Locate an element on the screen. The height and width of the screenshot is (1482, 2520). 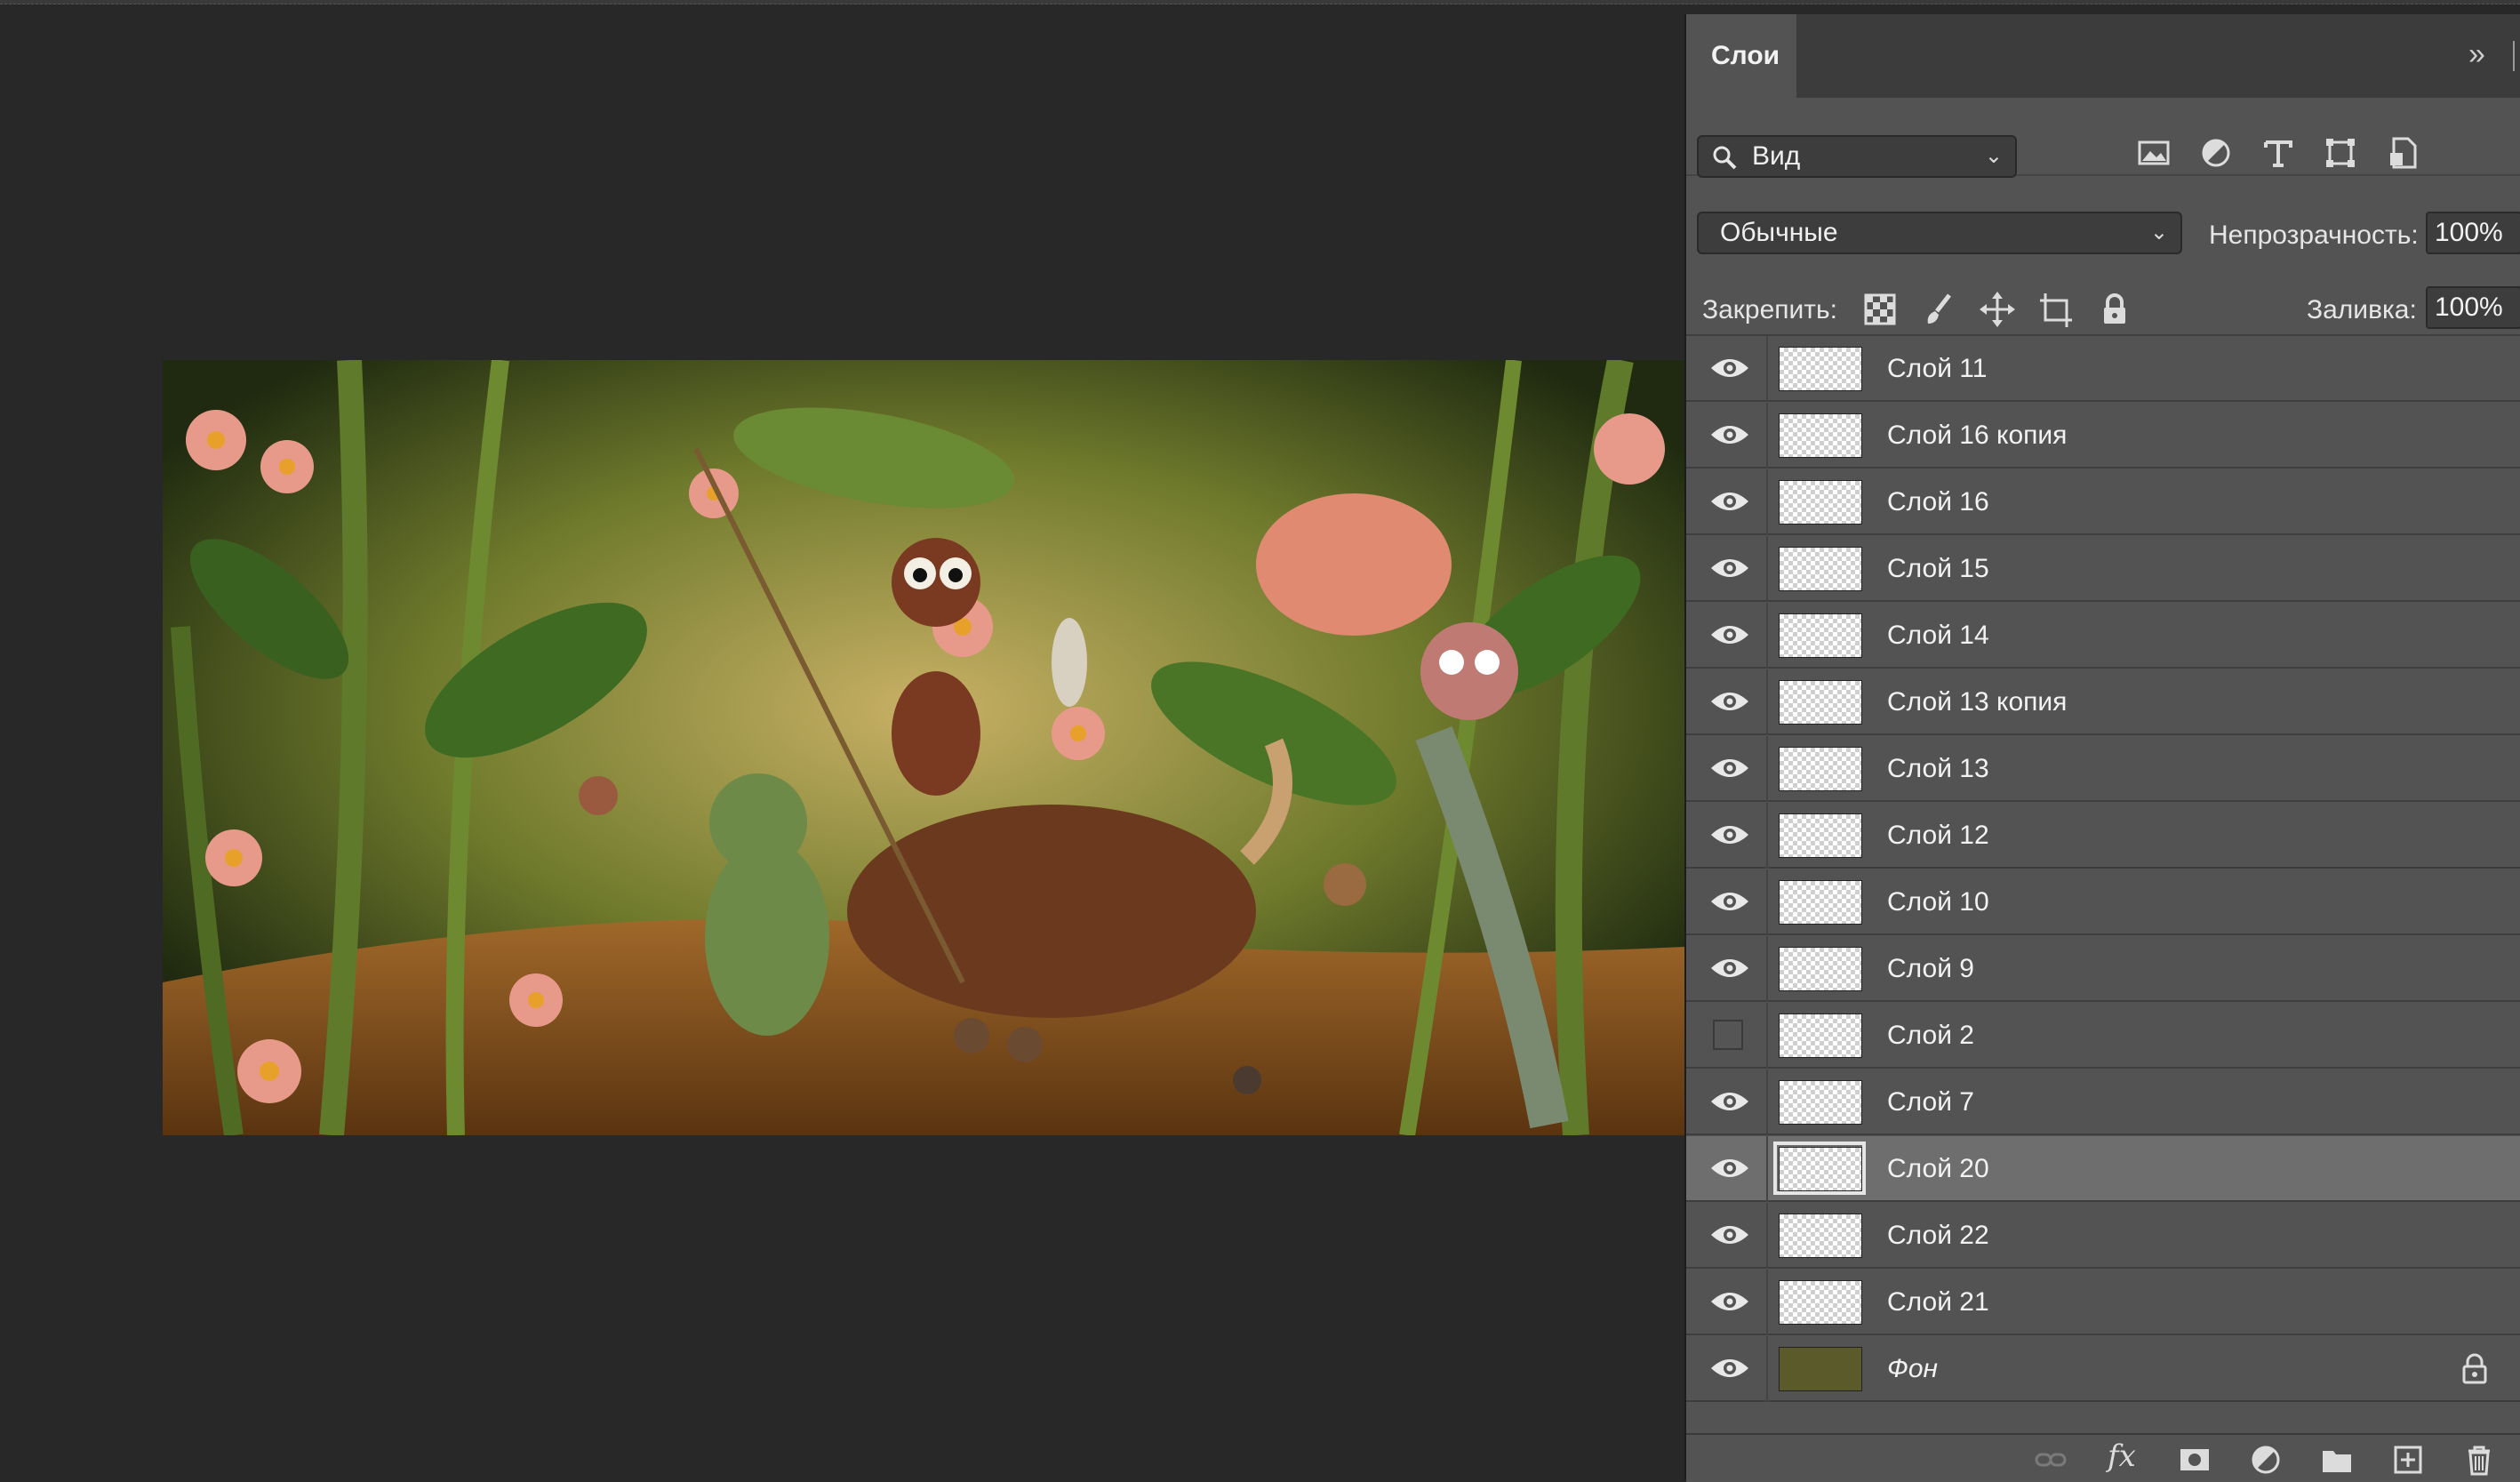
delete-layer-icon is located at coordinates (2479, 1460).